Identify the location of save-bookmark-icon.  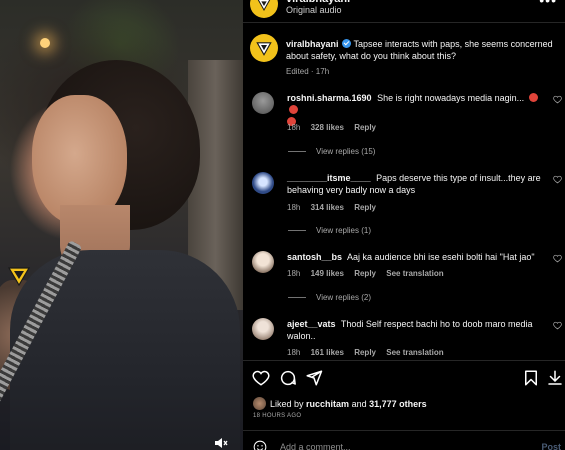
(531, 378).